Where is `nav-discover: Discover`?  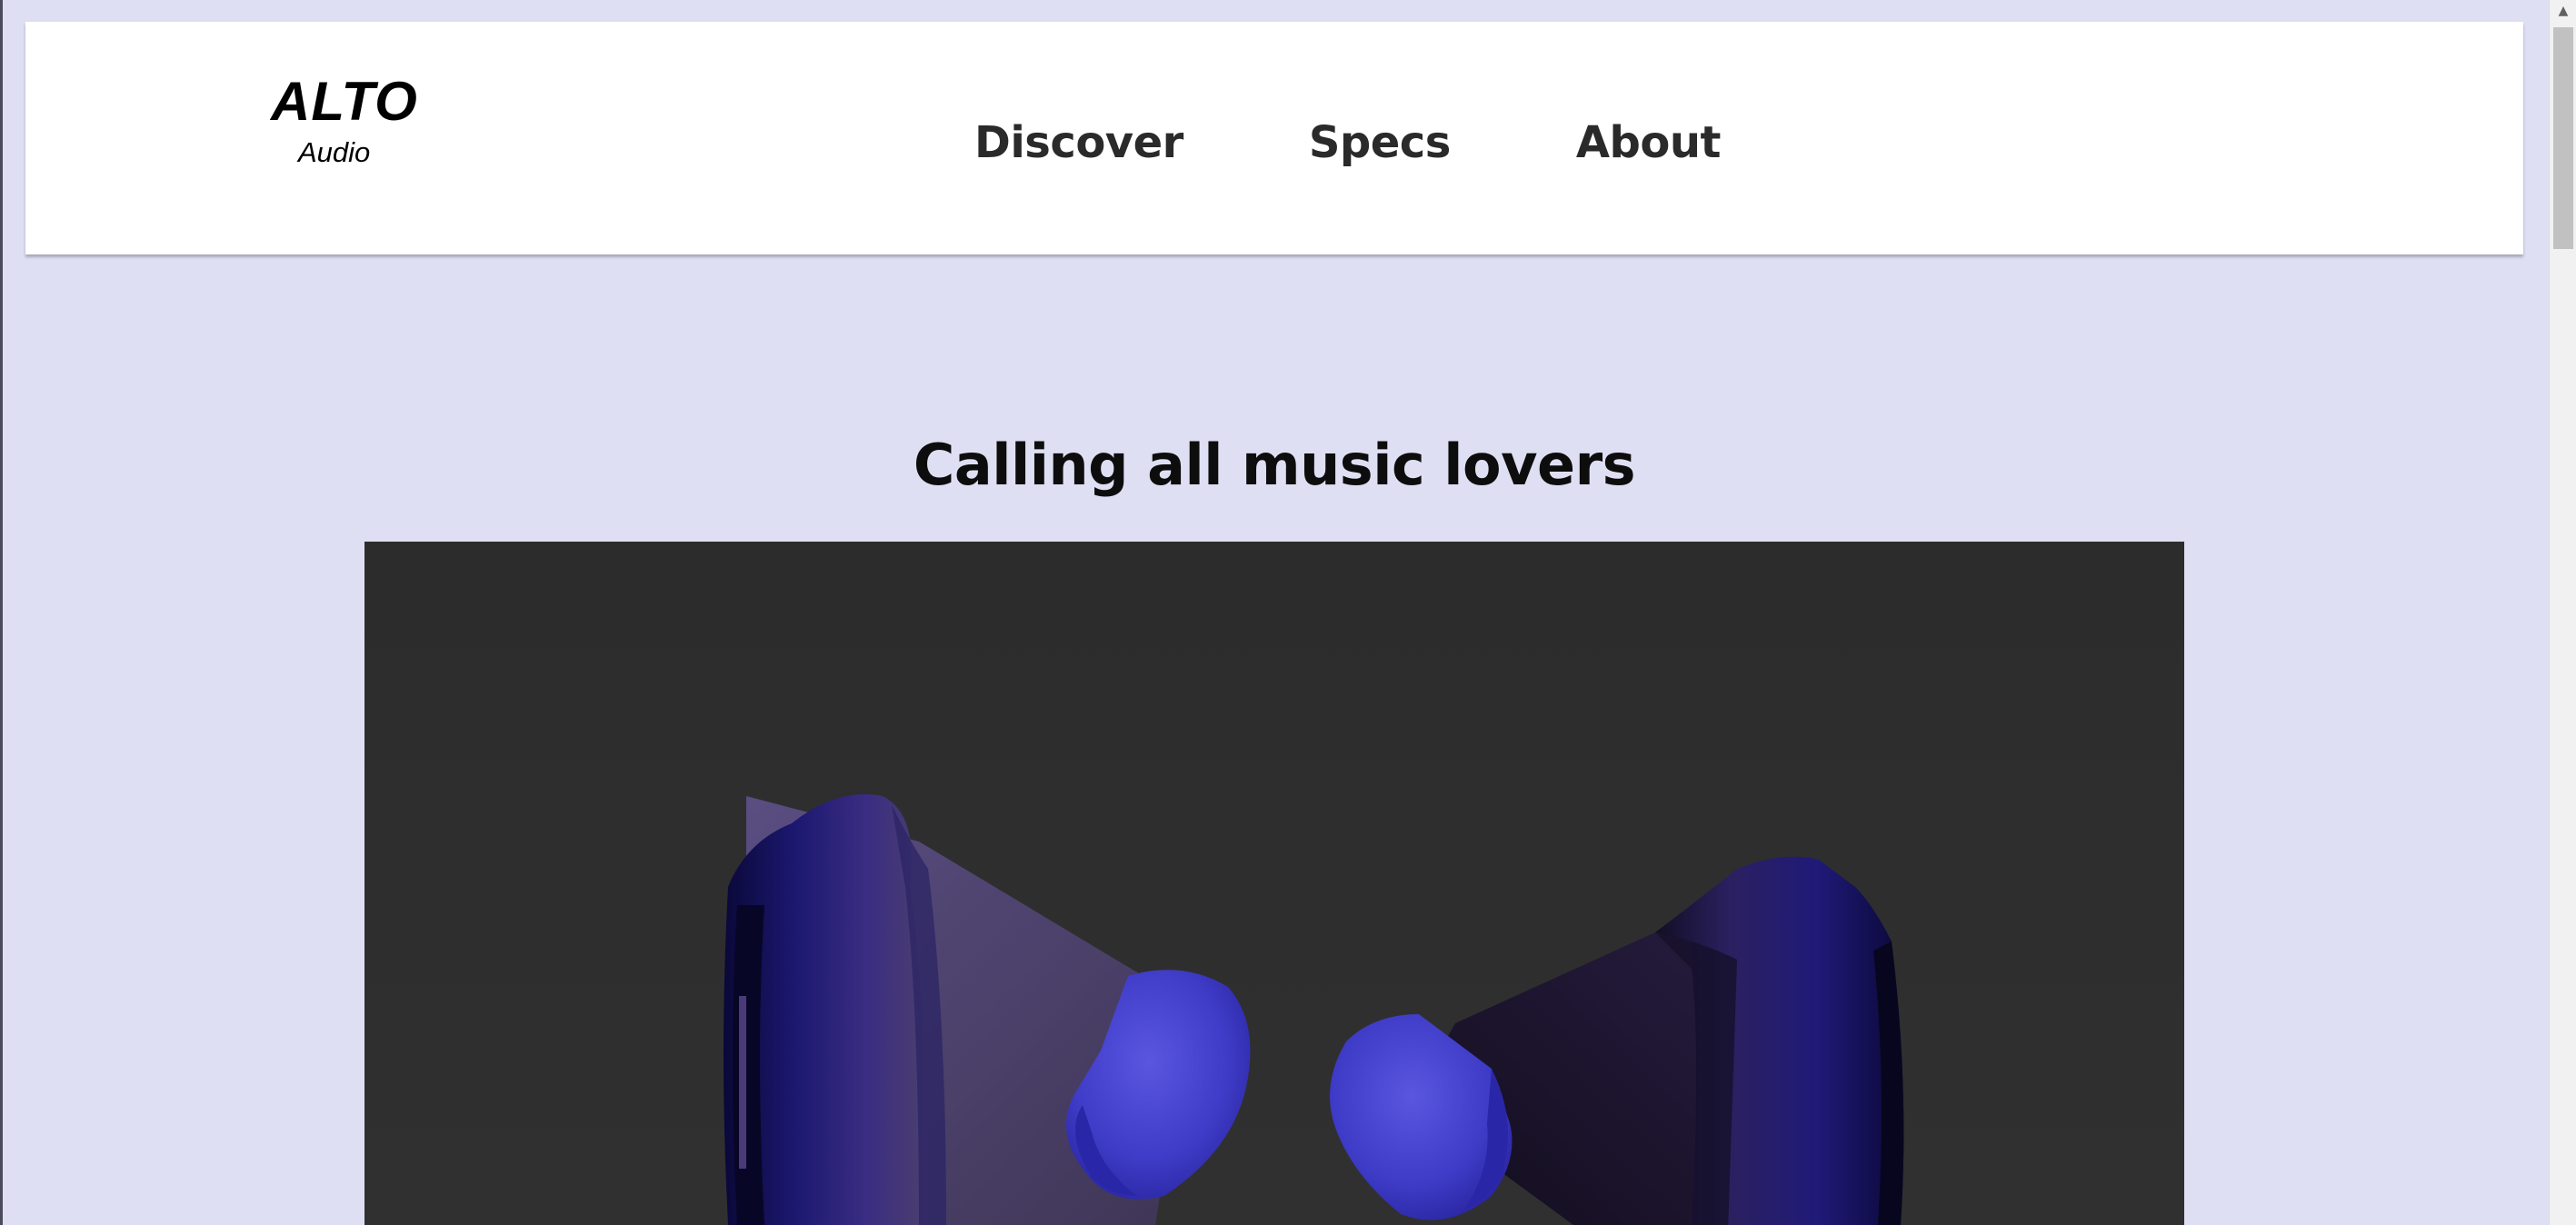 nav-discover: Discover is located at coordinates (1078, 143).